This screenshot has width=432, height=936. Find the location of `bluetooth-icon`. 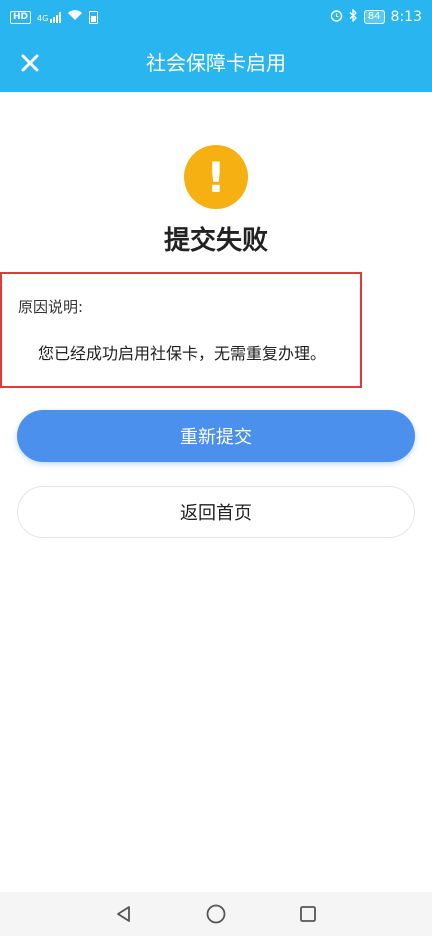

bluetooth-icon is located at coordinates (353, 16).